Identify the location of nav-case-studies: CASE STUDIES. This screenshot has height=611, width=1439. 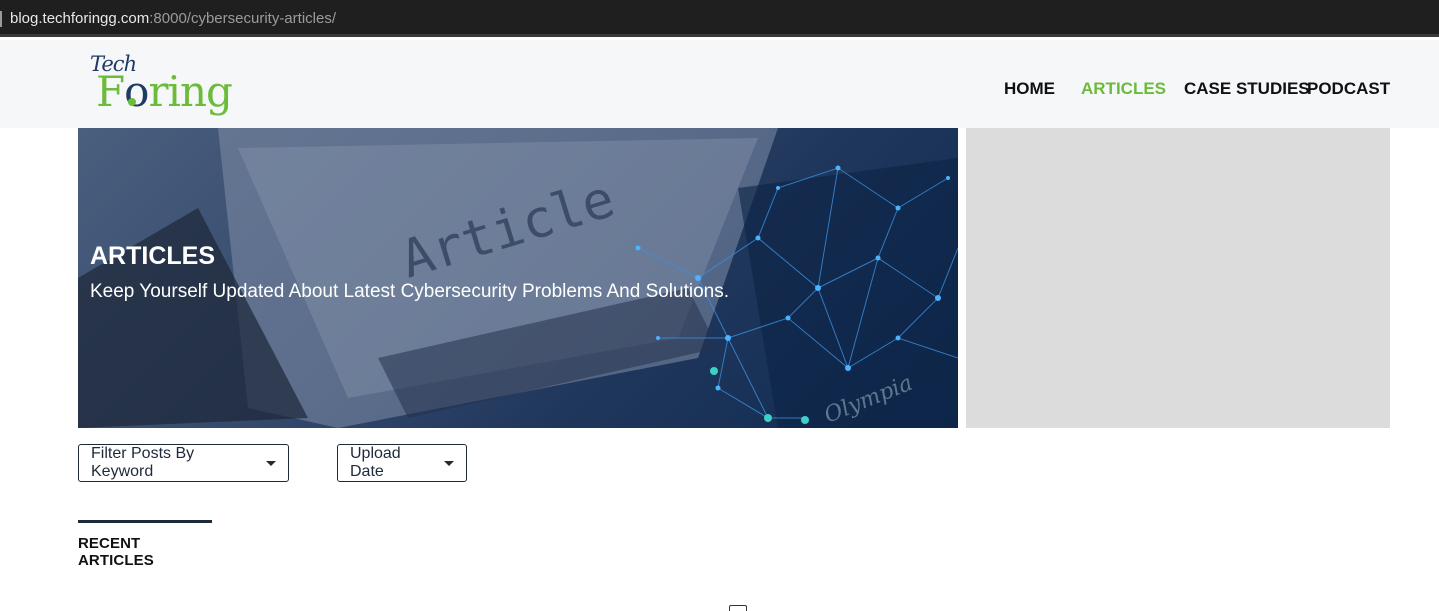
(1247, 89).